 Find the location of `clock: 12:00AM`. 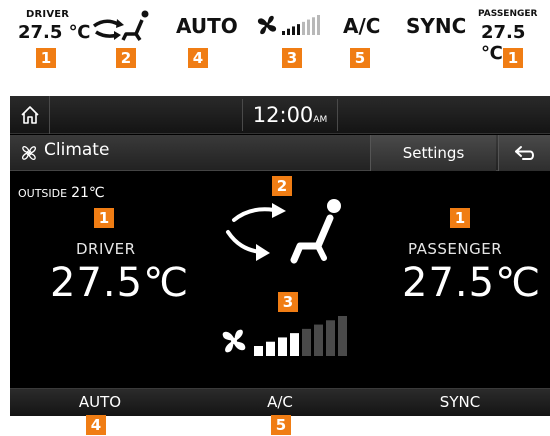

clock: 12:00AM is located at coordinates (290, 115).